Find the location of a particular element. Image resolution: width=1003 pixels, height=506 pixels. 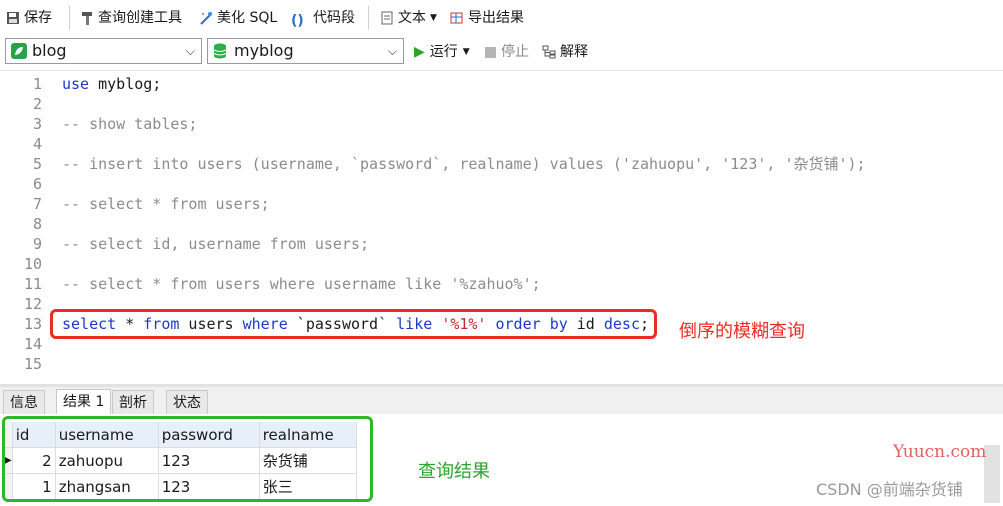

stop-label: 停止 is located at coordinates (515, 52).